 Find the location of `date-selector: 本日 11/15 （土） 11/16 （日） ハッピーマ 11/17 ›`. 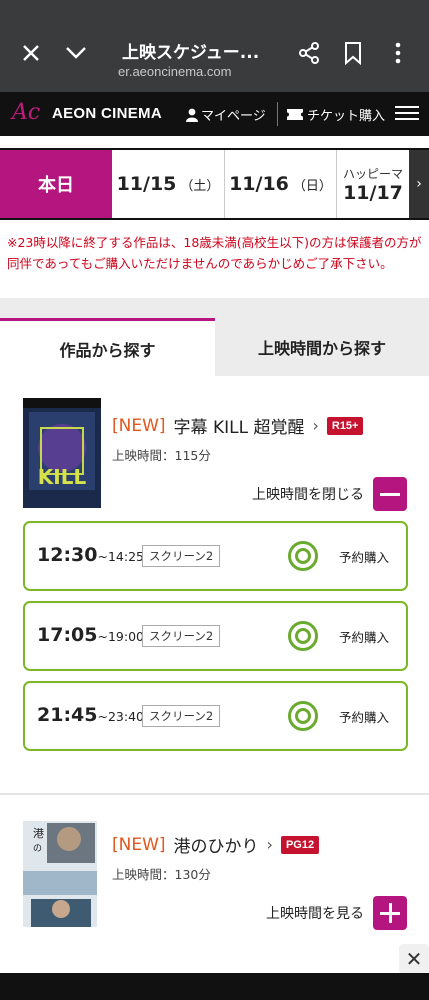

date-selector: 本日 11/15 （土） 11/16 （日） ハッピーマ 11/17 › is located at coordinates (214, 184).